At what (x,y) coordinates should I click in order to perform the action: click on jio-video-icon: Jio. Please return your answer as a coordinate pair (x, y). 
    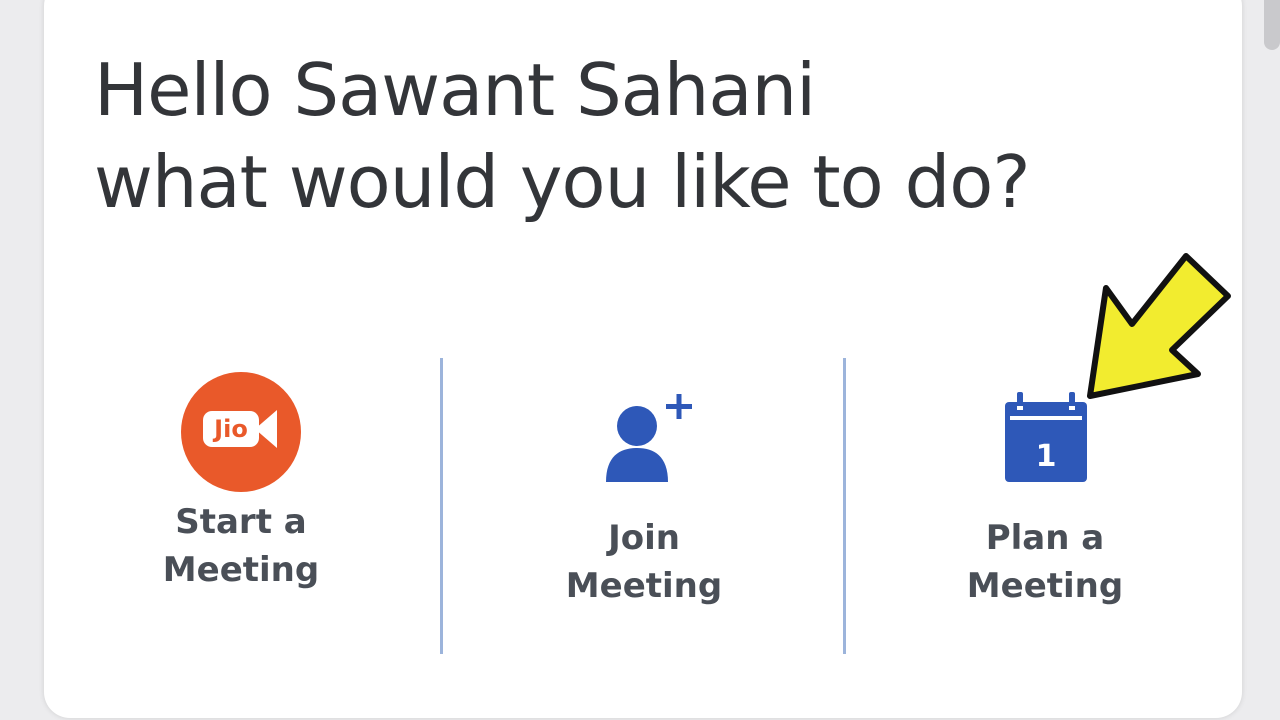
    Looking at the image, I should click on (241, 432).